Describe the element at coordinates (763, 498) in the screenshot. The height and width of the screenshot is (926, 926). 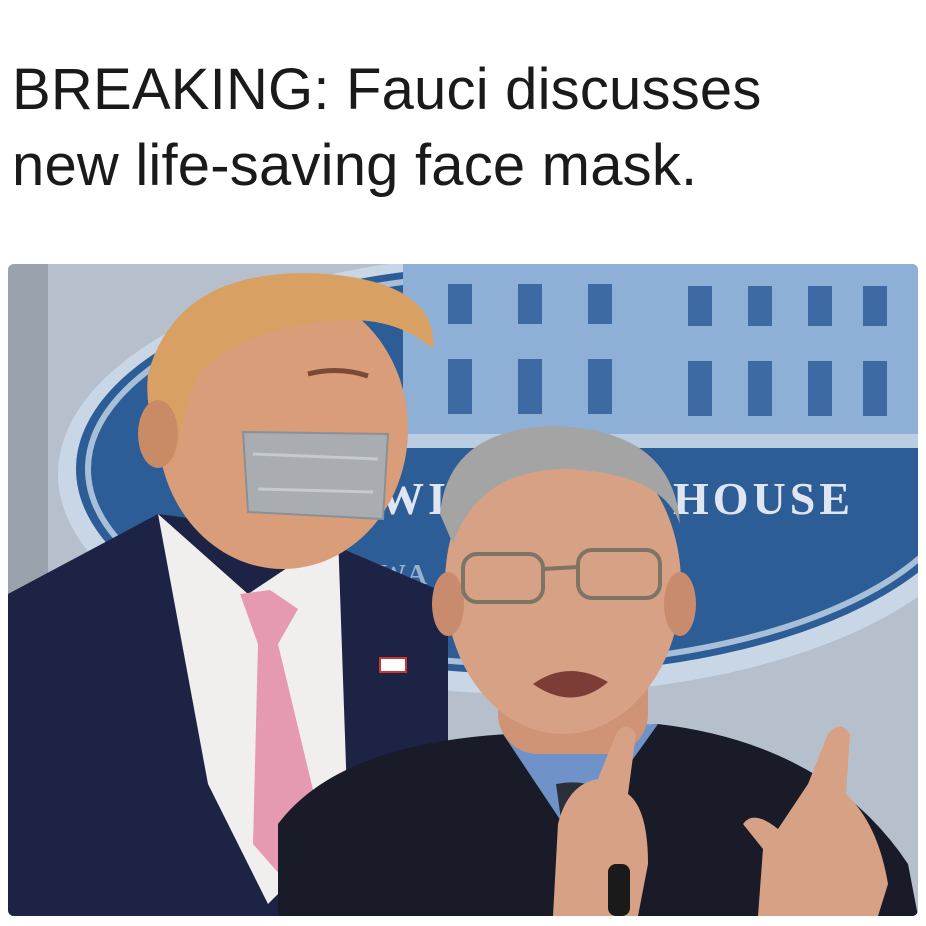
I see `backdrop-text-right: HOUSE` at that location.